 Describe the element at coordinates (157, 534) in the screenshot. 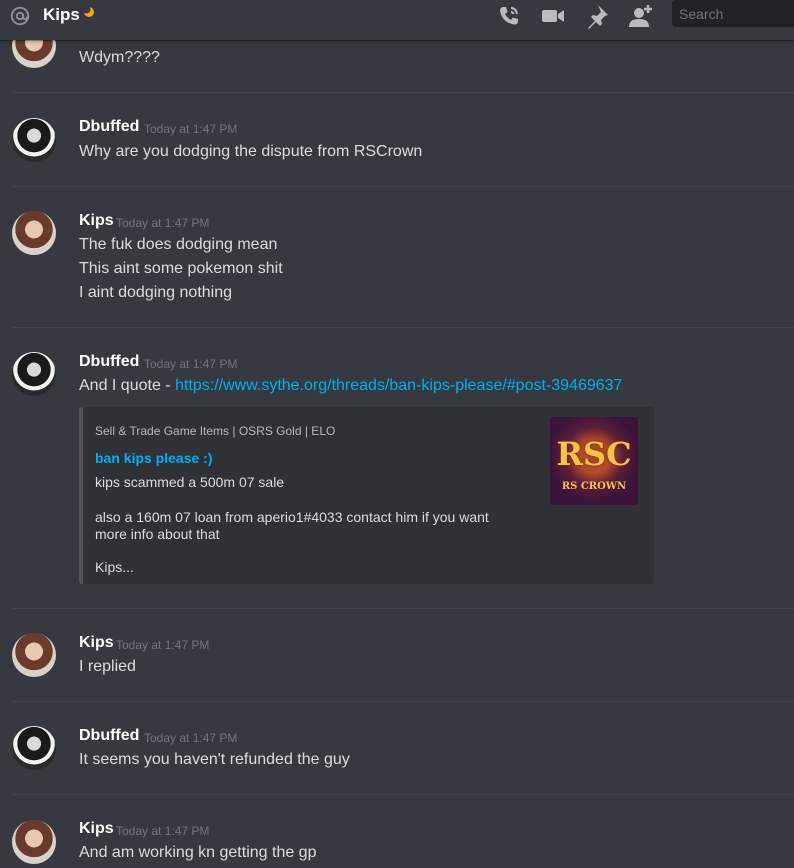

I see `embed-description: more info about that` at that location.